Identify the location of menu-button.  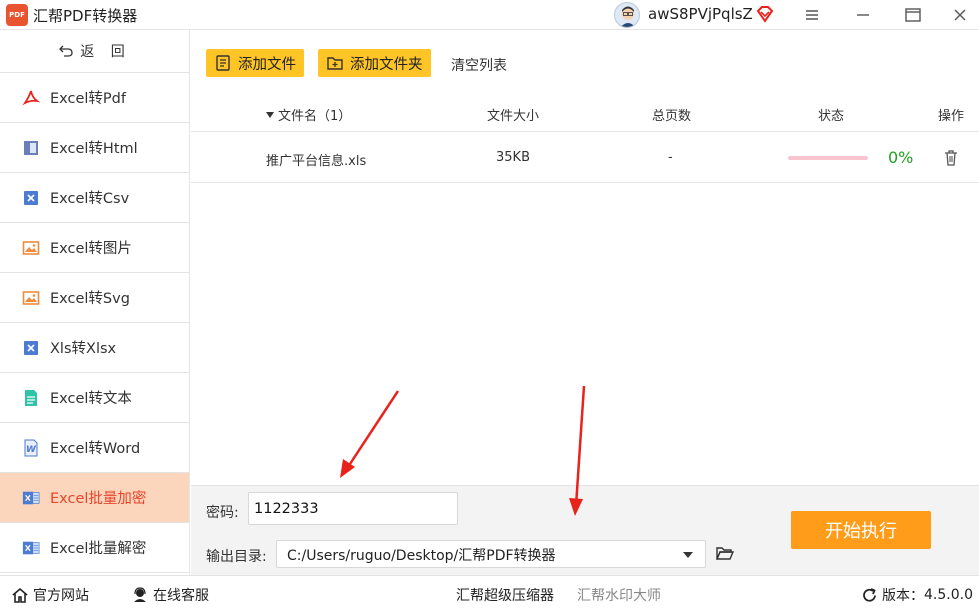
(812, 15).